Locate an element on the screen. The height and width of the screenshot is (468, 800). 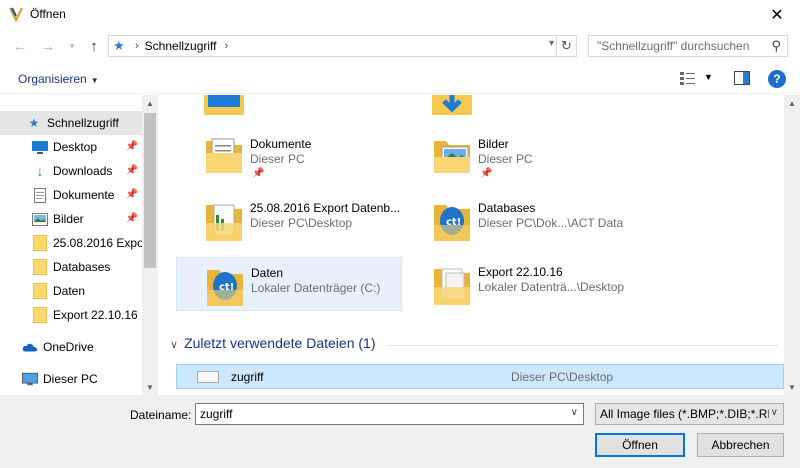
pc-icon is located at coordinates (30, 379).